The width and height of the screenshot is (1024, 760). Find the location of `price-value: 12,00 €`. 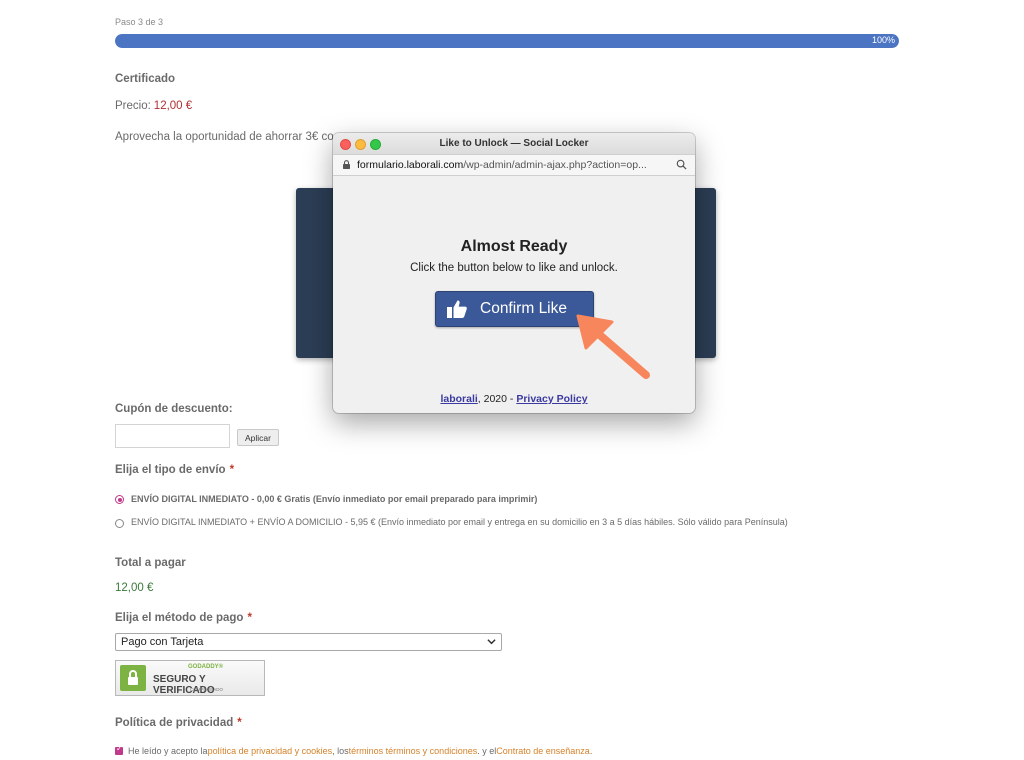

price-value: 12,00 € is located at coordinates (173, 106).